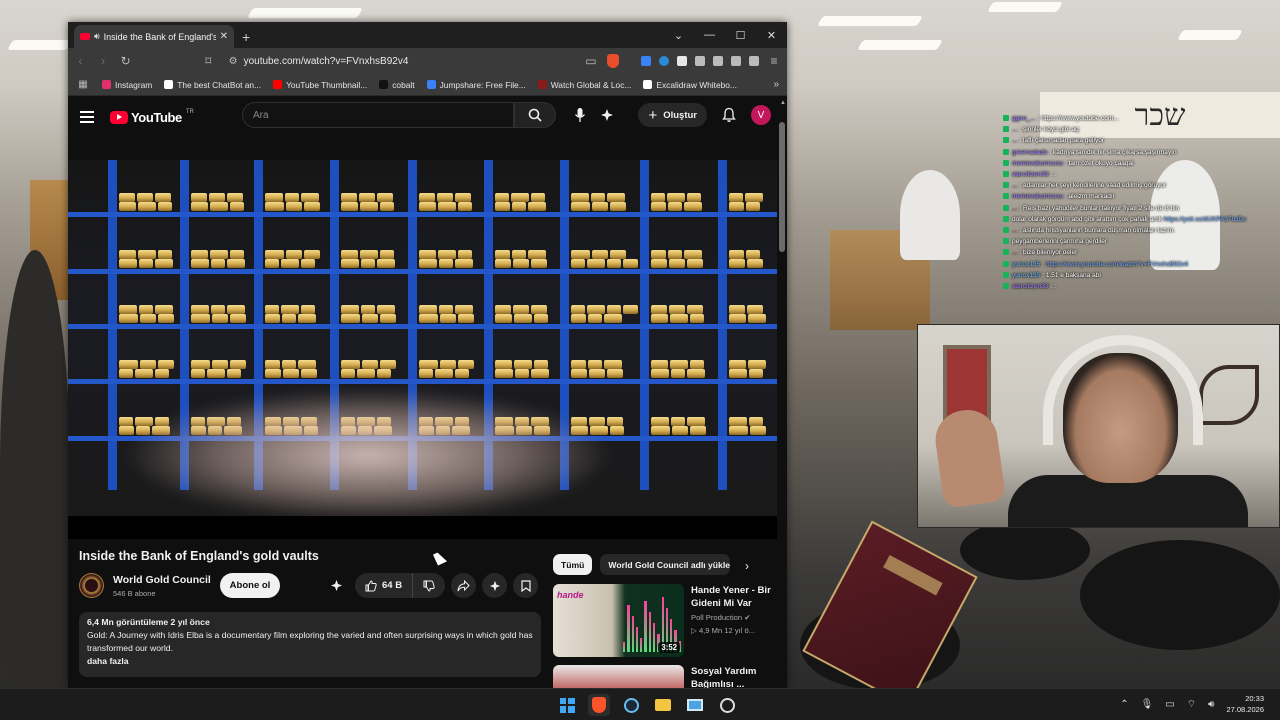  I want to click on chips-next-arrow-icon: ›, so click(747, 566).